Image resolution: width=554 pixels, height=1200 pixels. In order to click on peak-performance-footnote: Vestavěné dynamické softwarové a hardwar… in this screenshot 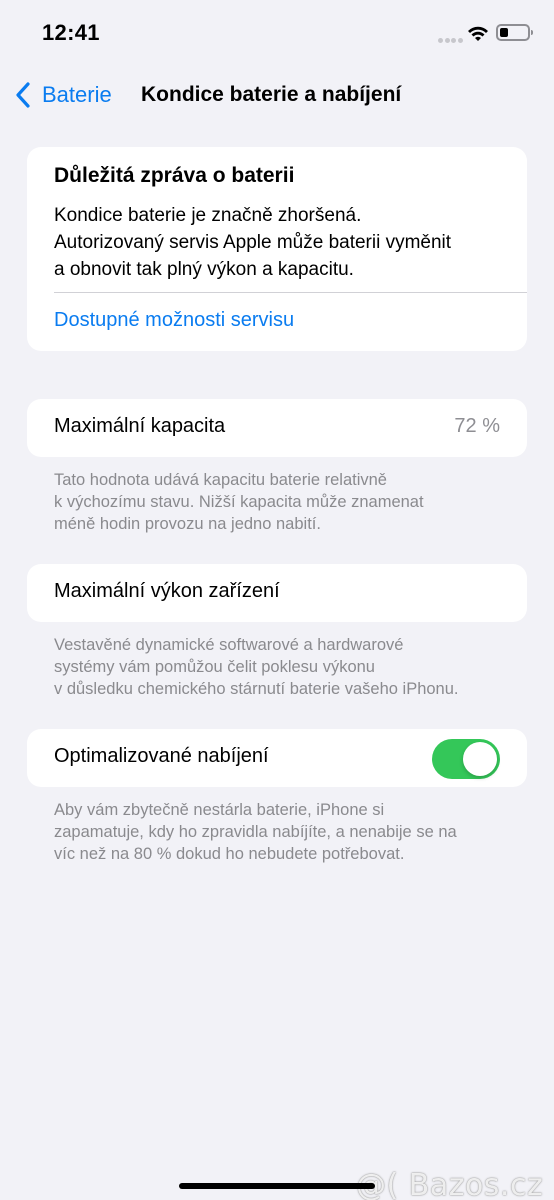, I will do `click(284, 667)`.